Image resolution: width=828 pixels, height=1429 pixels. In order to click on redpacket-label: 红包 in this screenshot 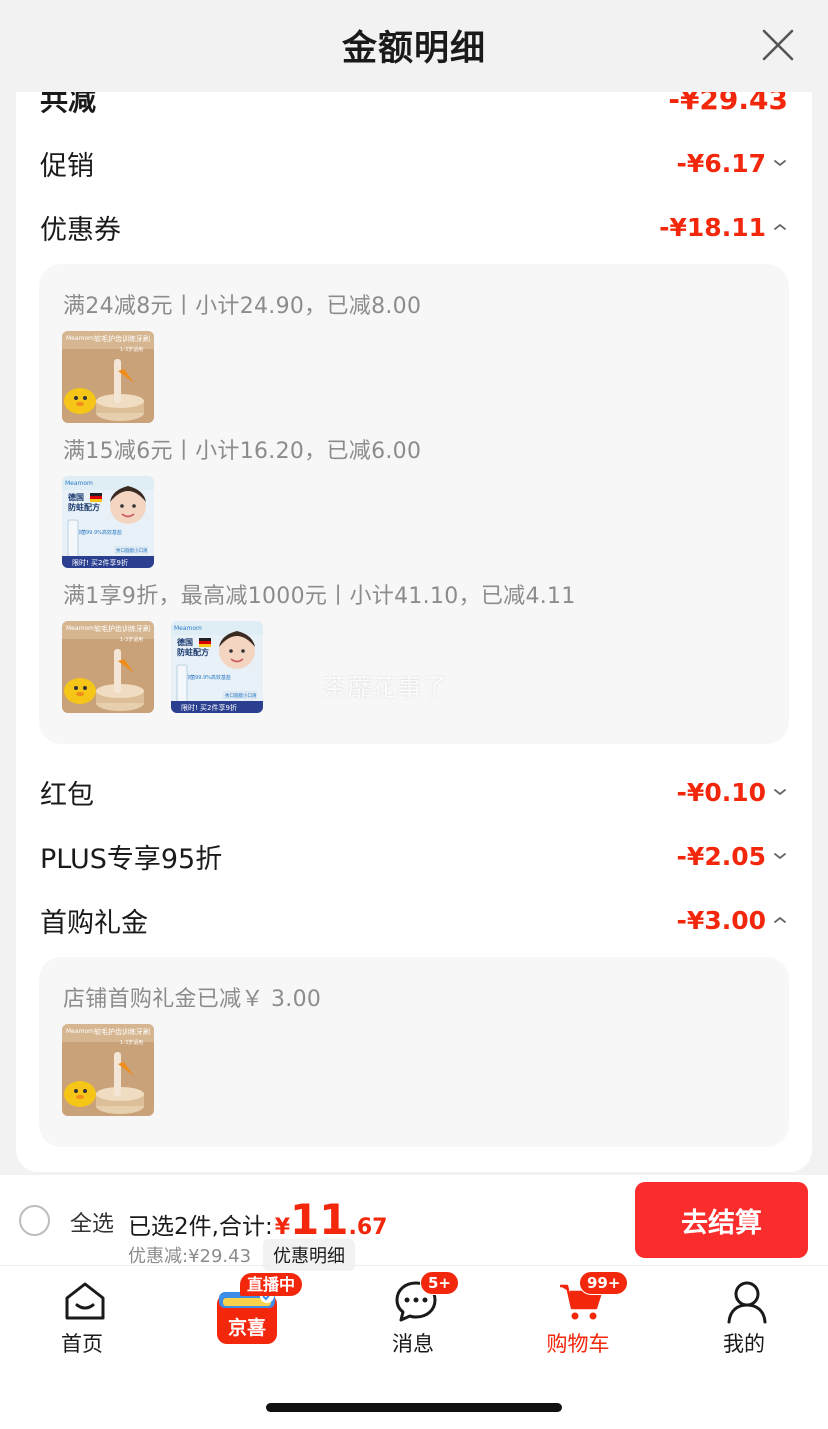, I will do `click(67, 795)`.